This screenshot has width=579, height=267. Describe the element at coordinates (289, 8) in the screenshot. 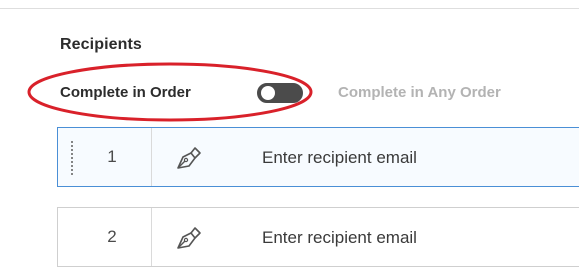

I see `top-divider` at that location.